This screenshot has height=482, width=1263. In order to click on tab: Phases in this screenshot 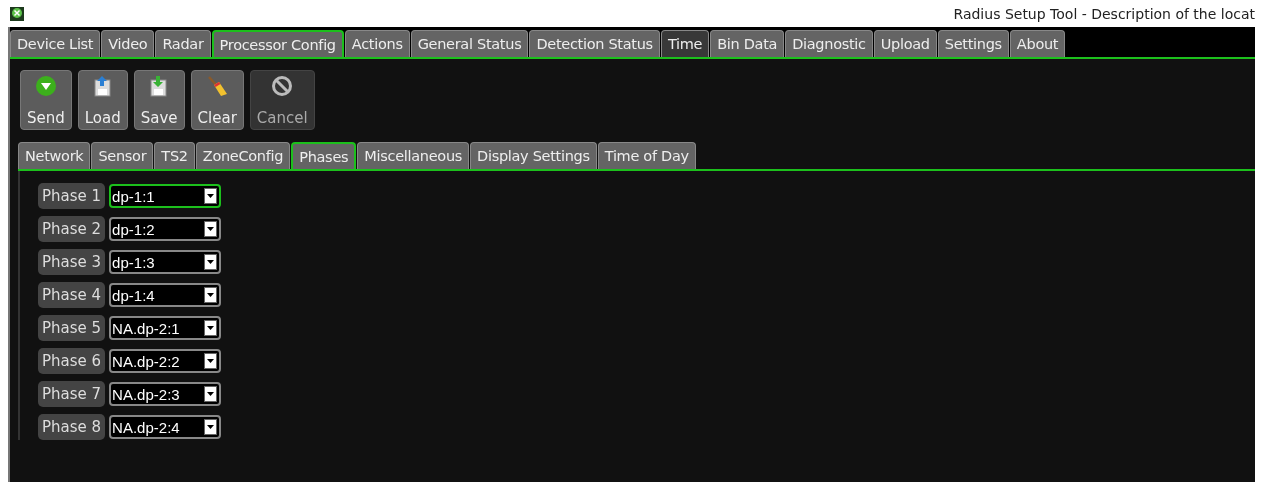, I will do `click(324, 155)`.